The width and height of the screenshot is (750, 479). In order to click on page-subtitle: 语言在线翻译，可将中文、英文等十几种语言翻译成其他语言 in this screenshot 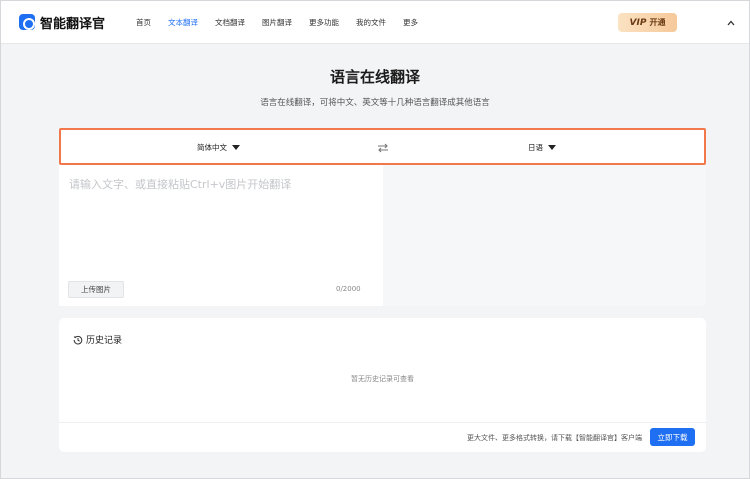, I will do `click(375, 103)`.